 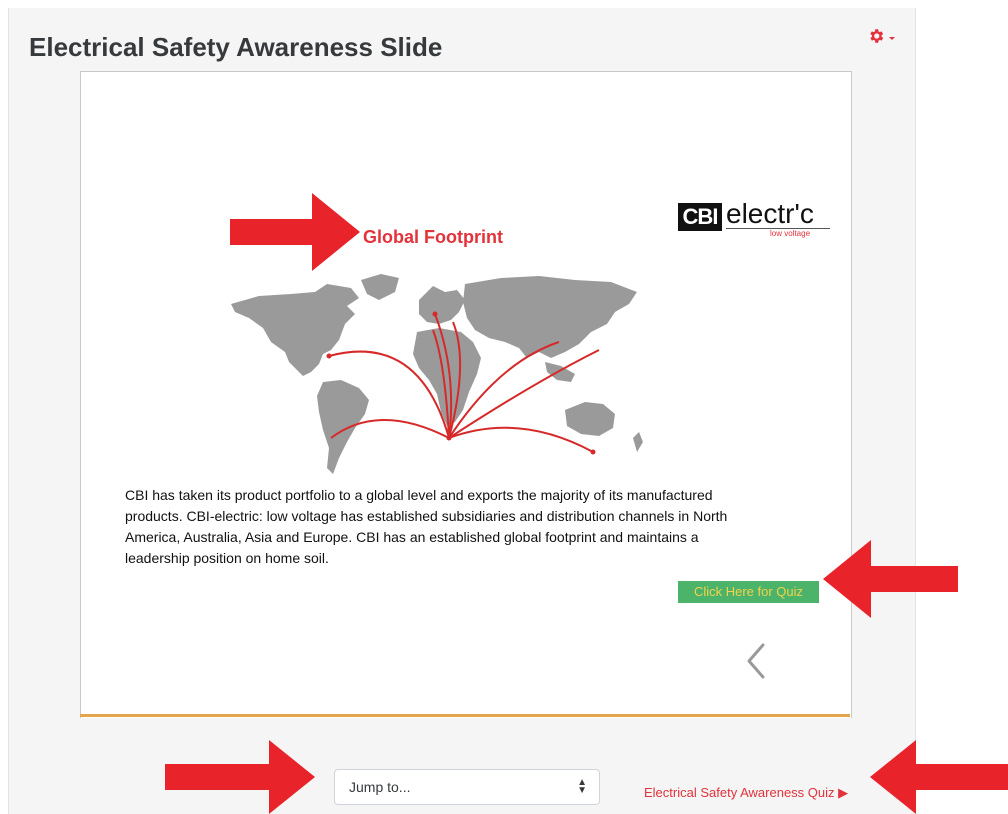 I want to click on marker-south-africa, so click(x=449, y=438).